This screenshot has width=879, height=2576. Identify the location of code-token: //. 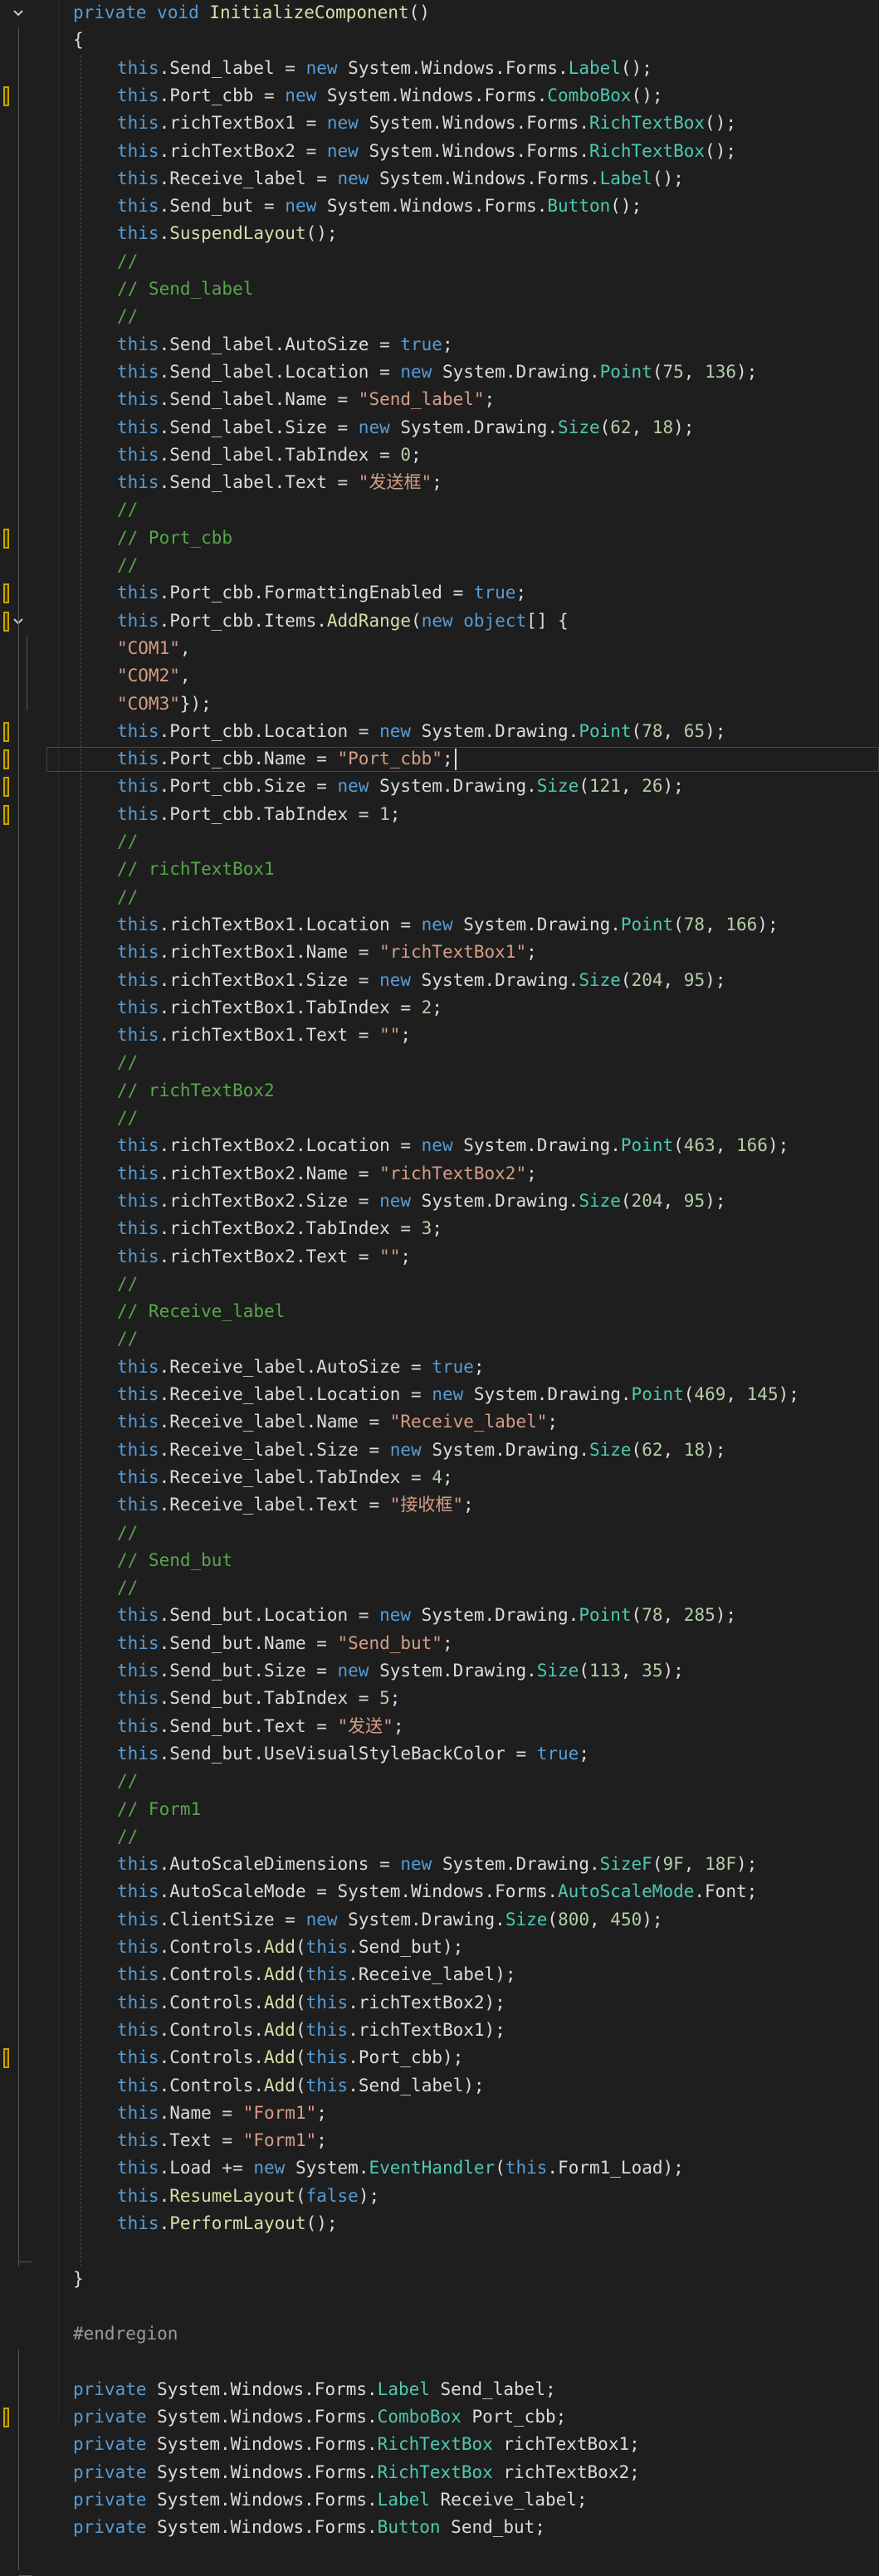
(128, 1588).